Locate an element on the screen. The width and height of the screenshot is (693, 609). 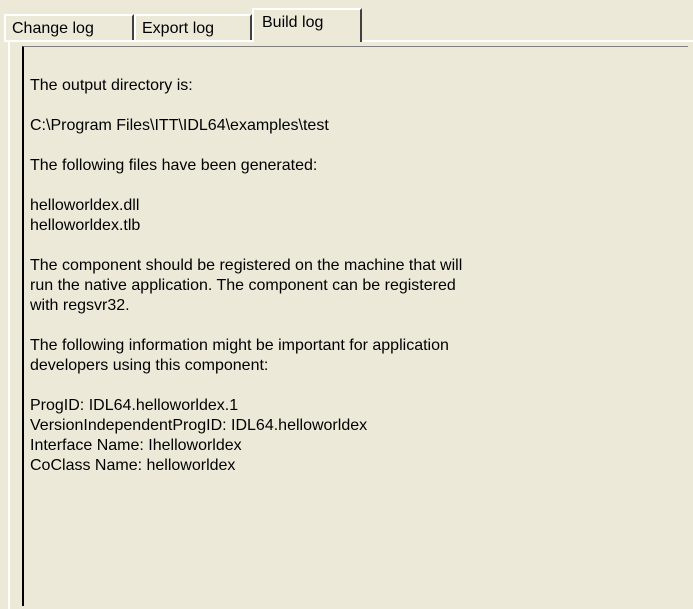
log-line: helloworldex.dll is located at coordinates (85, 205).